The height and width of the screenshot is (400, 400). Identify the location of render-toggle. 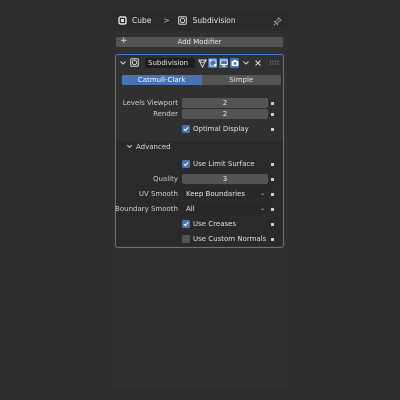
(234, 63).